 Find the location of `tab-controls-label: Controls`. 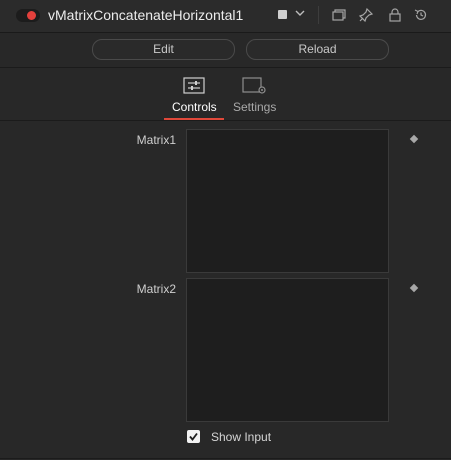

tab-controls-label: Controls is located at coordinates (194, 107).